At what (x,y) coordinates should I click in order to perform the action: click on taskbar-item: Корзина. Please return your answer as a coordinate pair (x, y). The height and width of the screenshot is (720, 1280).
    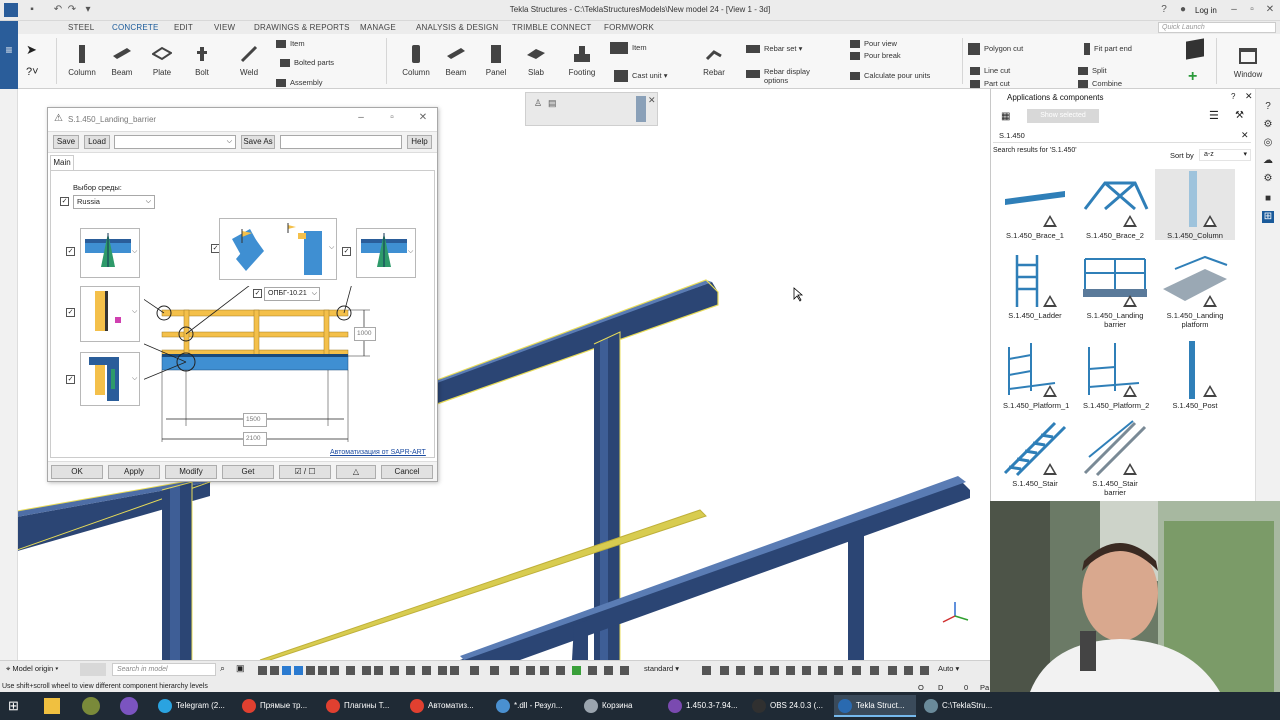
    Looking at the image, I should click on (621, 706).